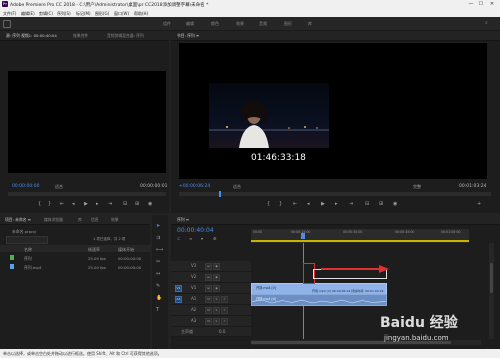 The width and height of the screenshot is (500, 358). Describe the element at coordinates (79, 258) in the screenshot. I see `list-item: 序列 25.00 fps 00:00:00:00` at that location.